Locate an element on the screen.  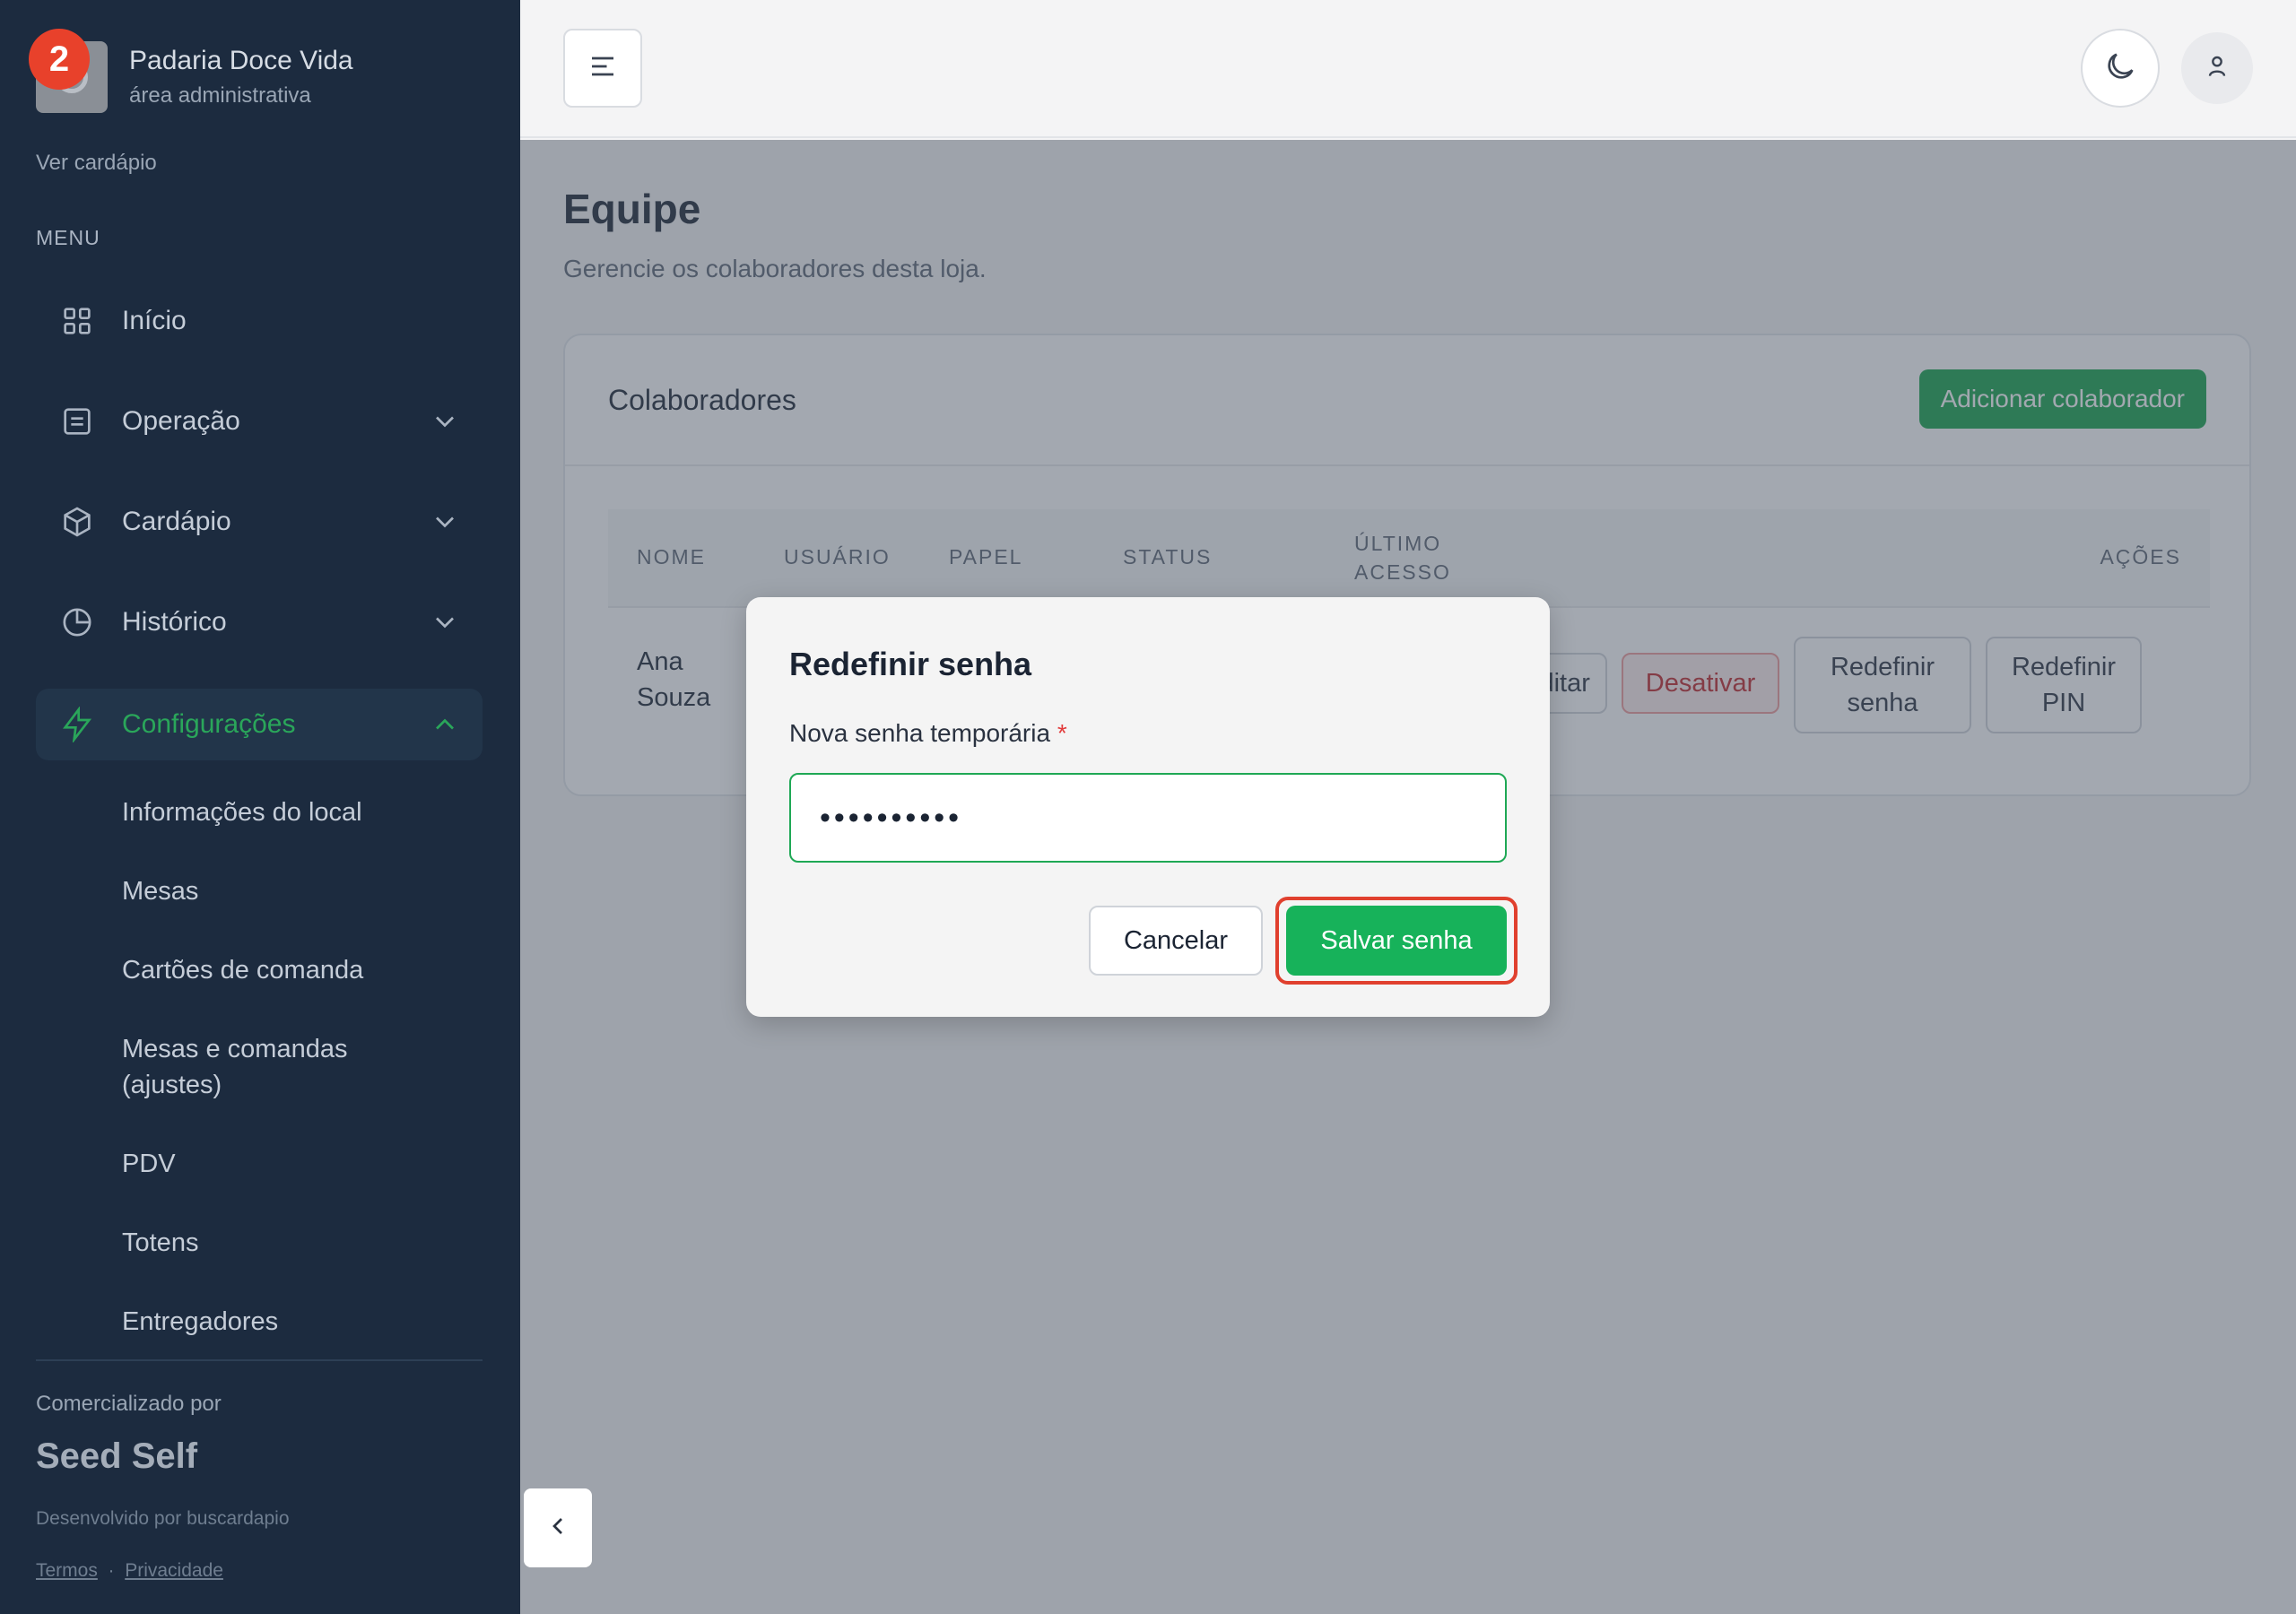
sidebar-subitem-cartoes-comanda: Cartões de comanda is located at coordinates (283, 970).